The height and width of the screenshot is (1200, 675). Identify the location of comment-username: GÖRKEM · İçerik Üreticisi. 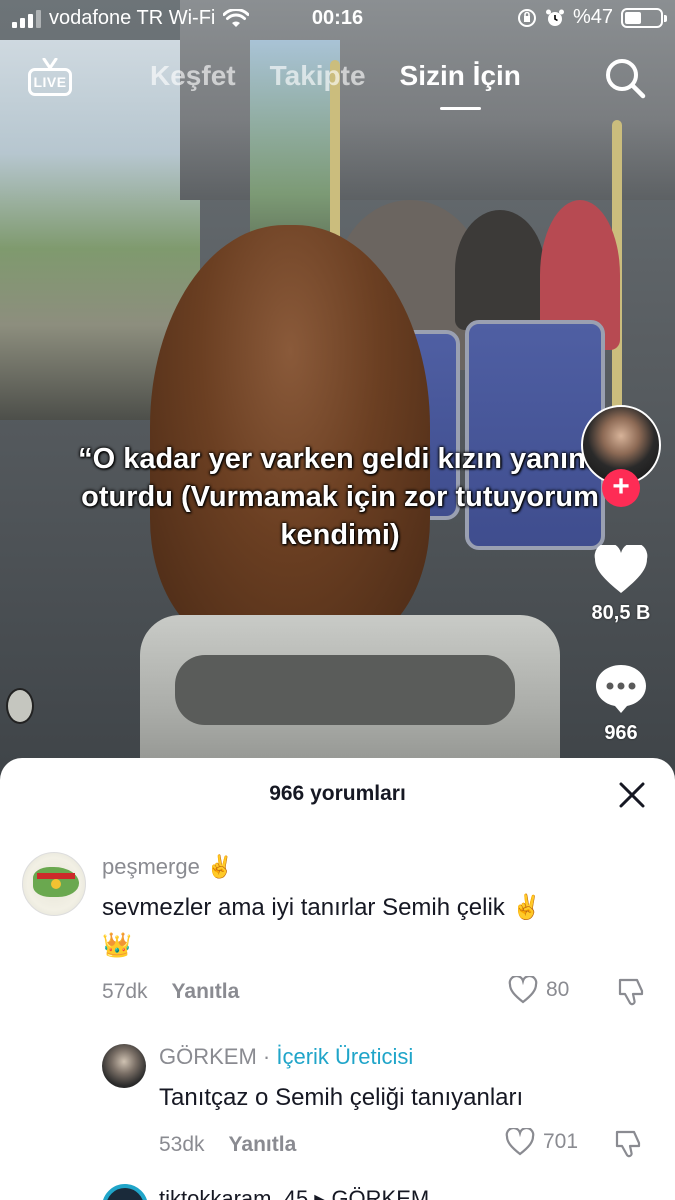
(286, 1057).